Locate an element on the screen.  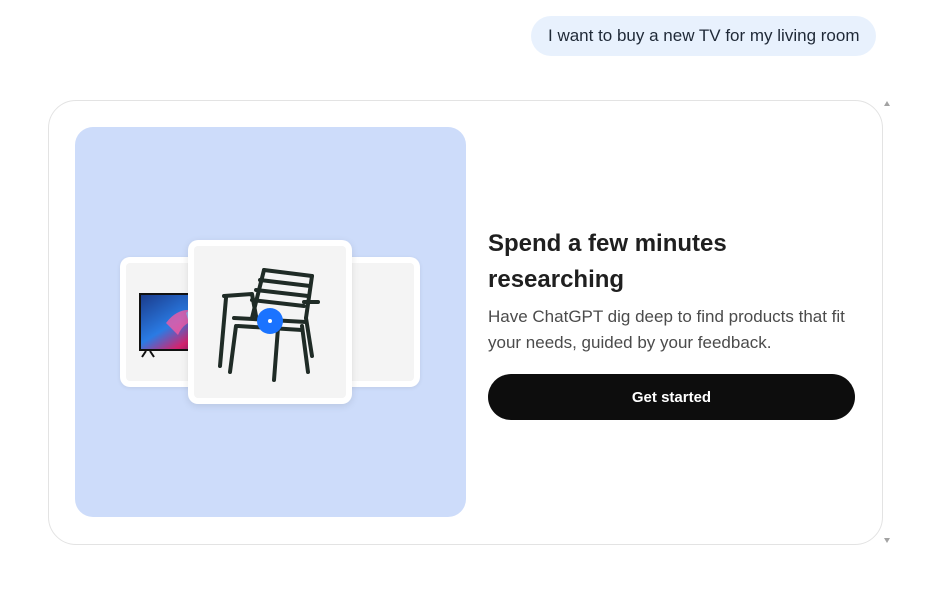
scroll-up-arrow-icon is located at coordinates (887, 103).